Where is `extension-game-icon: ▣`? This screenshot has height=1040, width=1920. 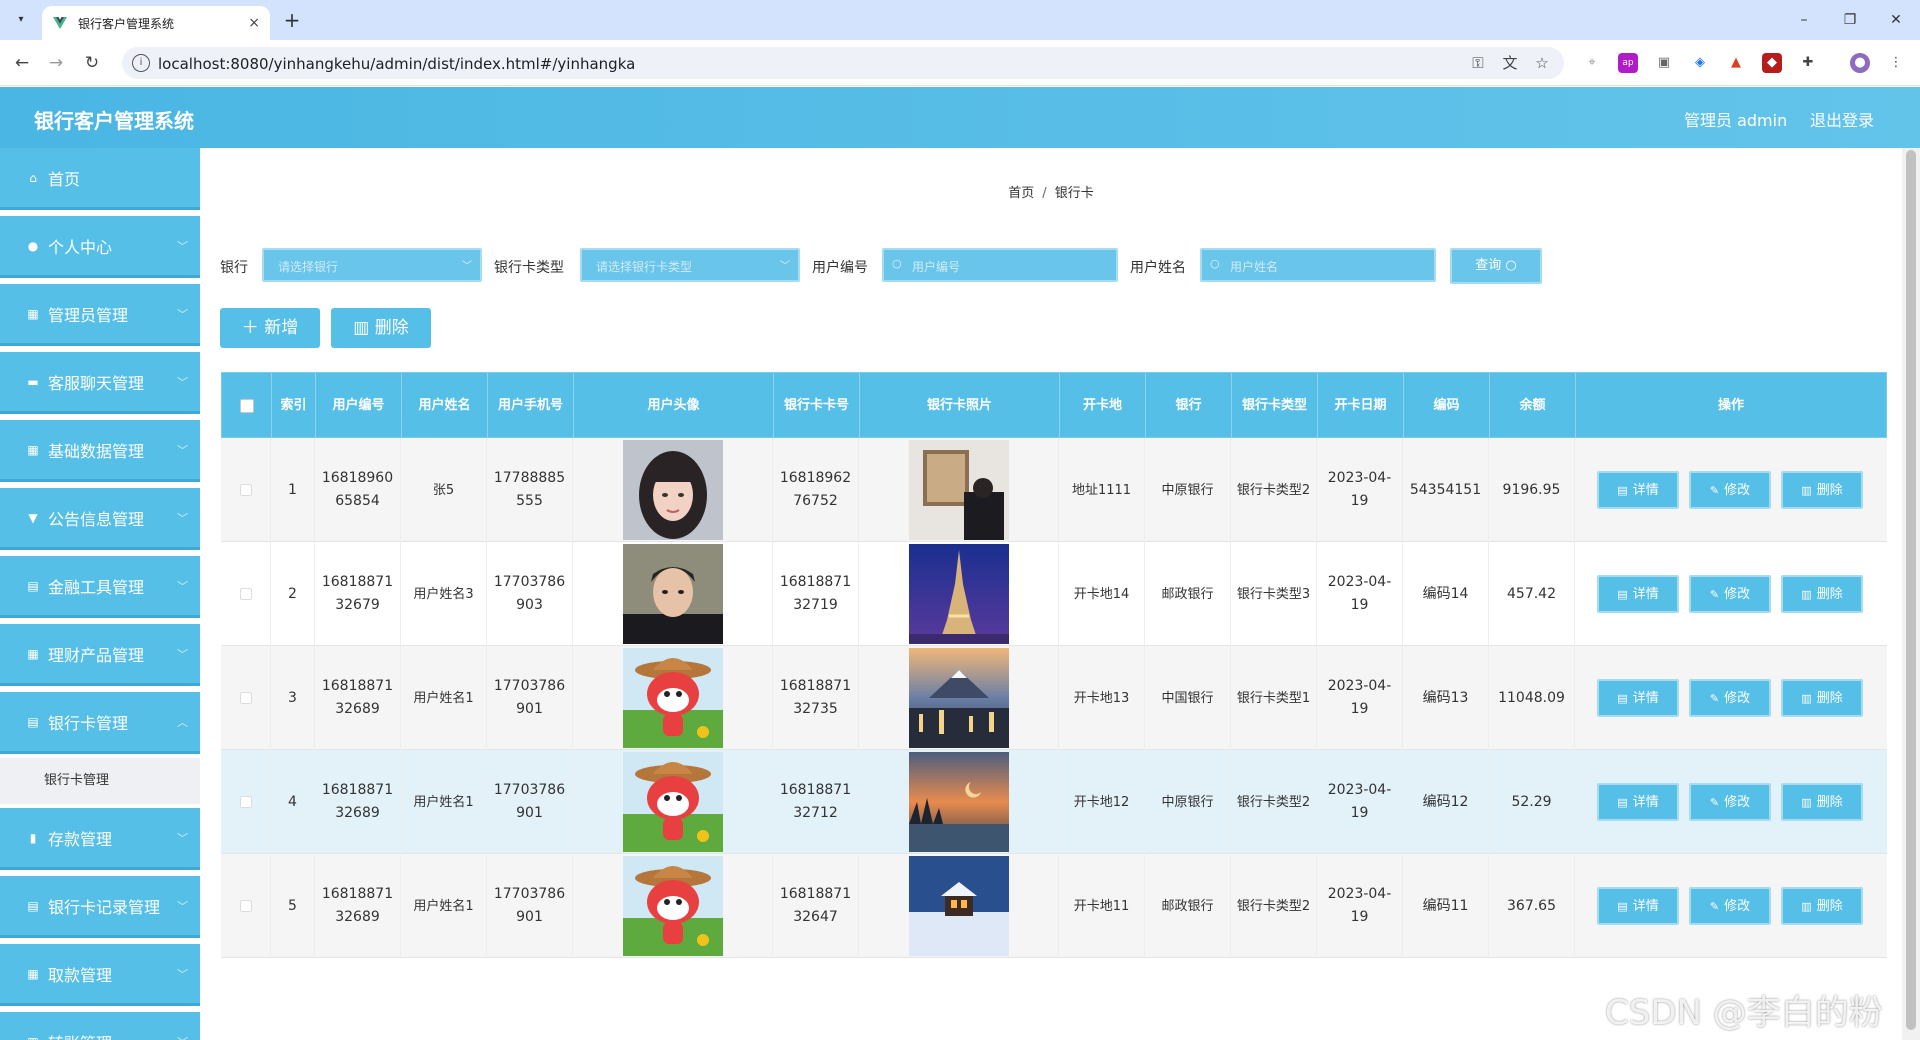
extension-game-icon: ▣ is located at coordinates (1664, 63).